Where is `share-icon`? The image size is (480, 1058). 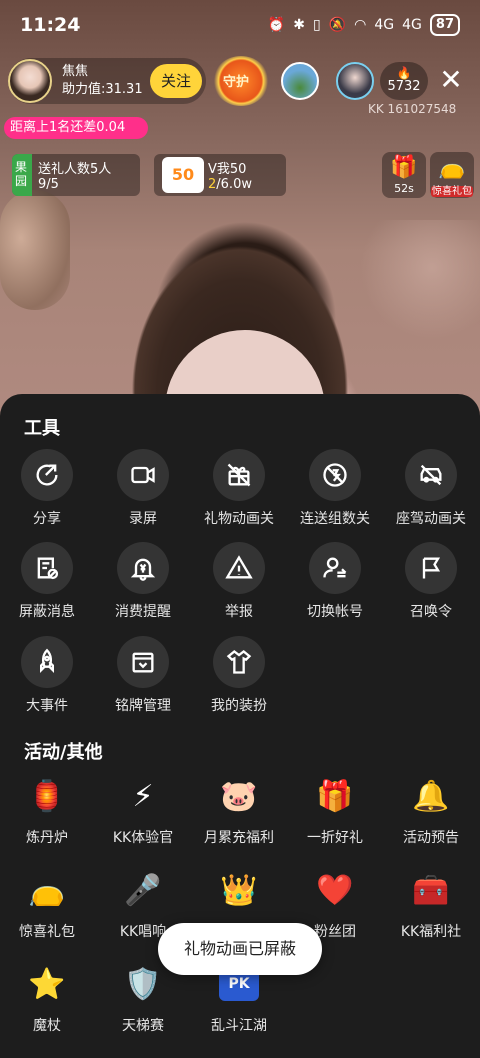
share-icon is located at coordinates (47, 475).